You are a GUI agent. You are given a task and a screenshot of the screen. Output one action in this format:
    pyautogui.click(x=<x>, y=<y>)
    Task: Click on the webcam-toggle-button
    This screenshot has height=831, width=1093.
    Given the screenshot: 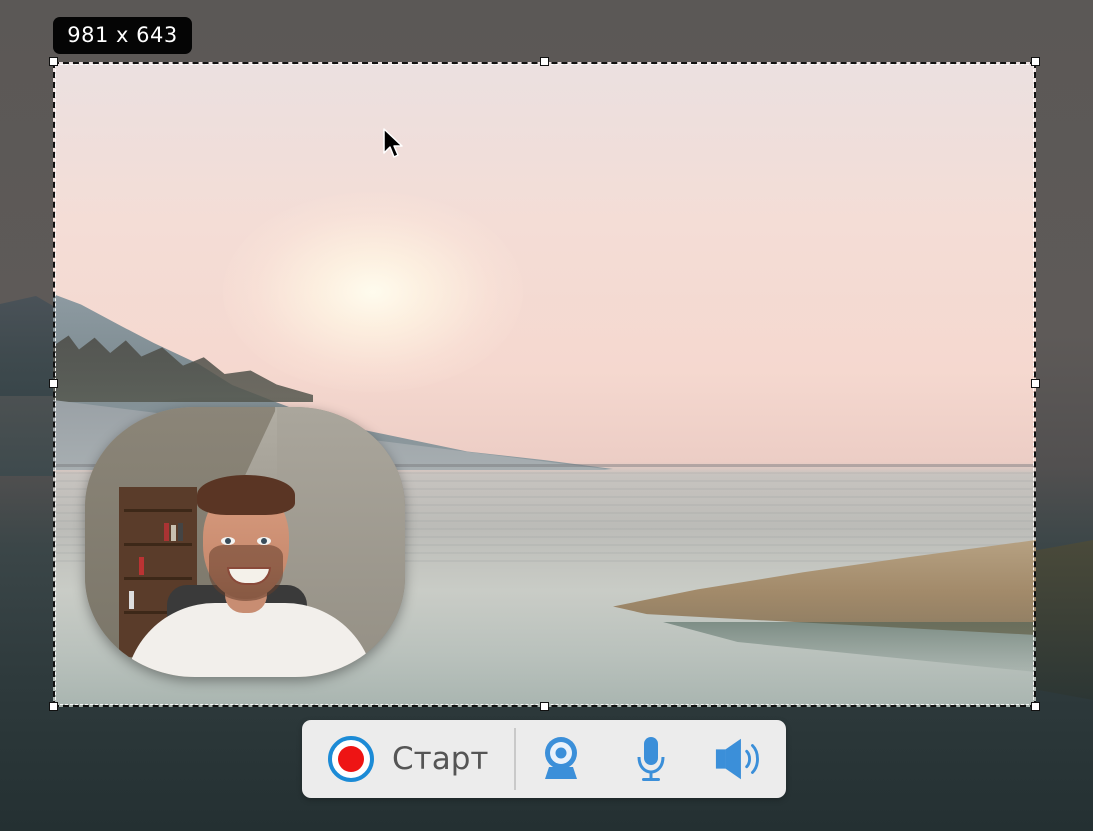 What is the action you would take?
    pyautogui.click(x=561, y=759)
    